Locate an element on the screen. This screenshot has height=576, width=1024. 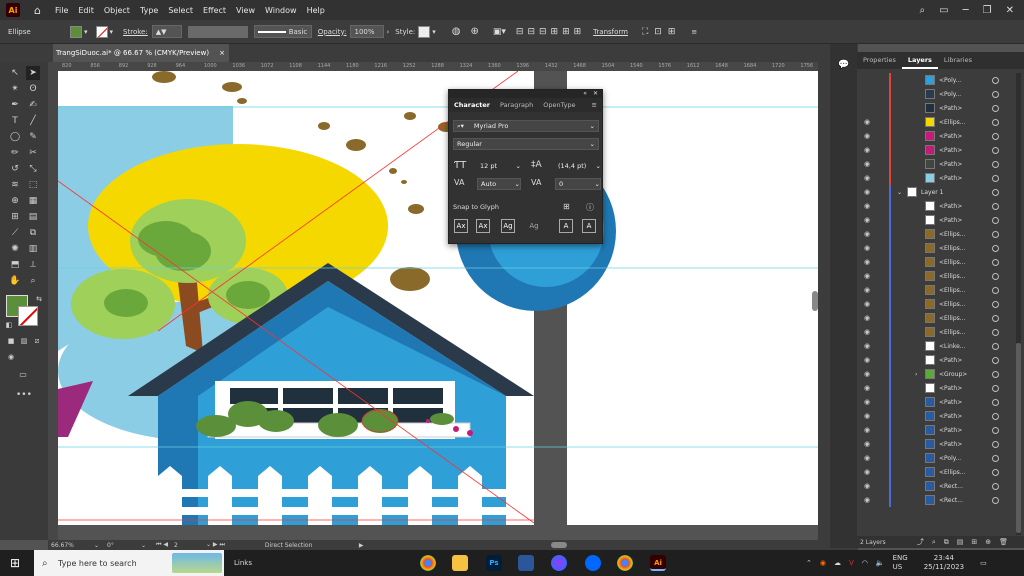
selection-tool-icon: ↖ is located at coordinates (15, 73).